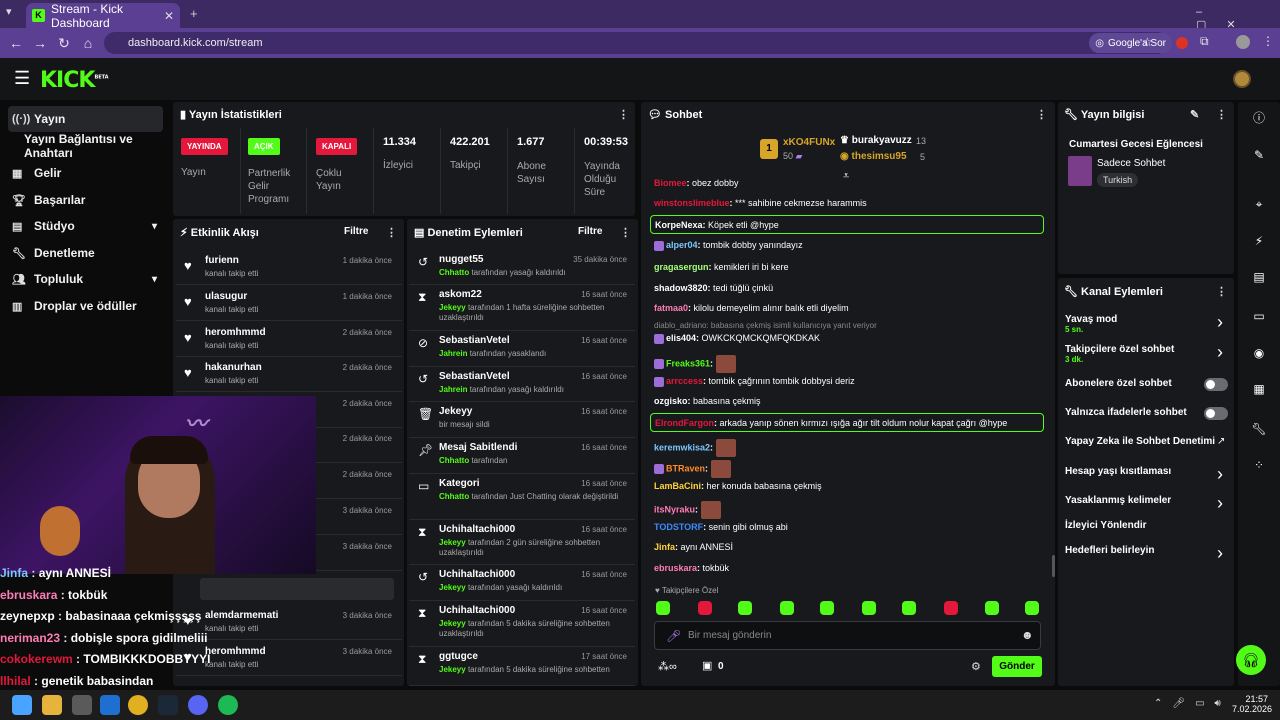  I want to click on chat-message: shadow3820: tedi tüğlü çinkü, so click(713, 288).